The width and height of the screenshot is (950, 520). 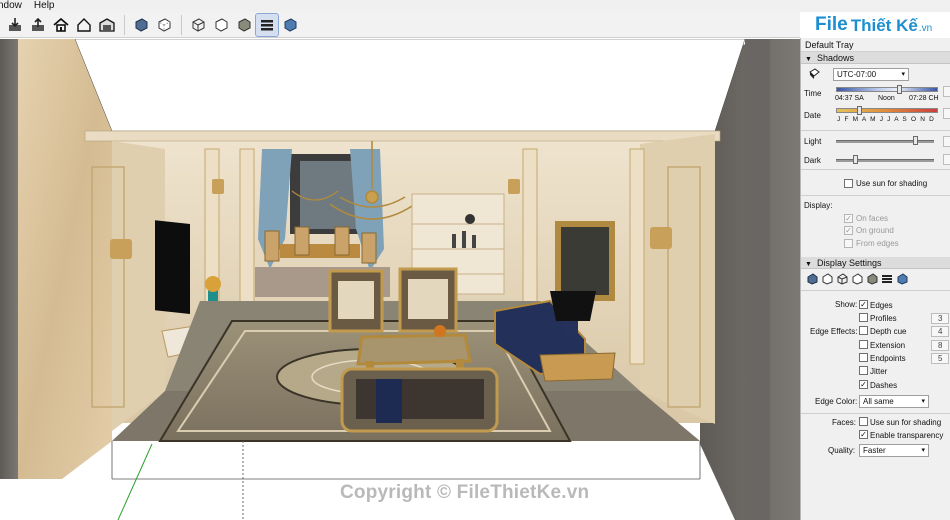 What do you see at coordinates (402, 136) in the screenshot?
I see `crown-molding` at bounding box center [402, 136].